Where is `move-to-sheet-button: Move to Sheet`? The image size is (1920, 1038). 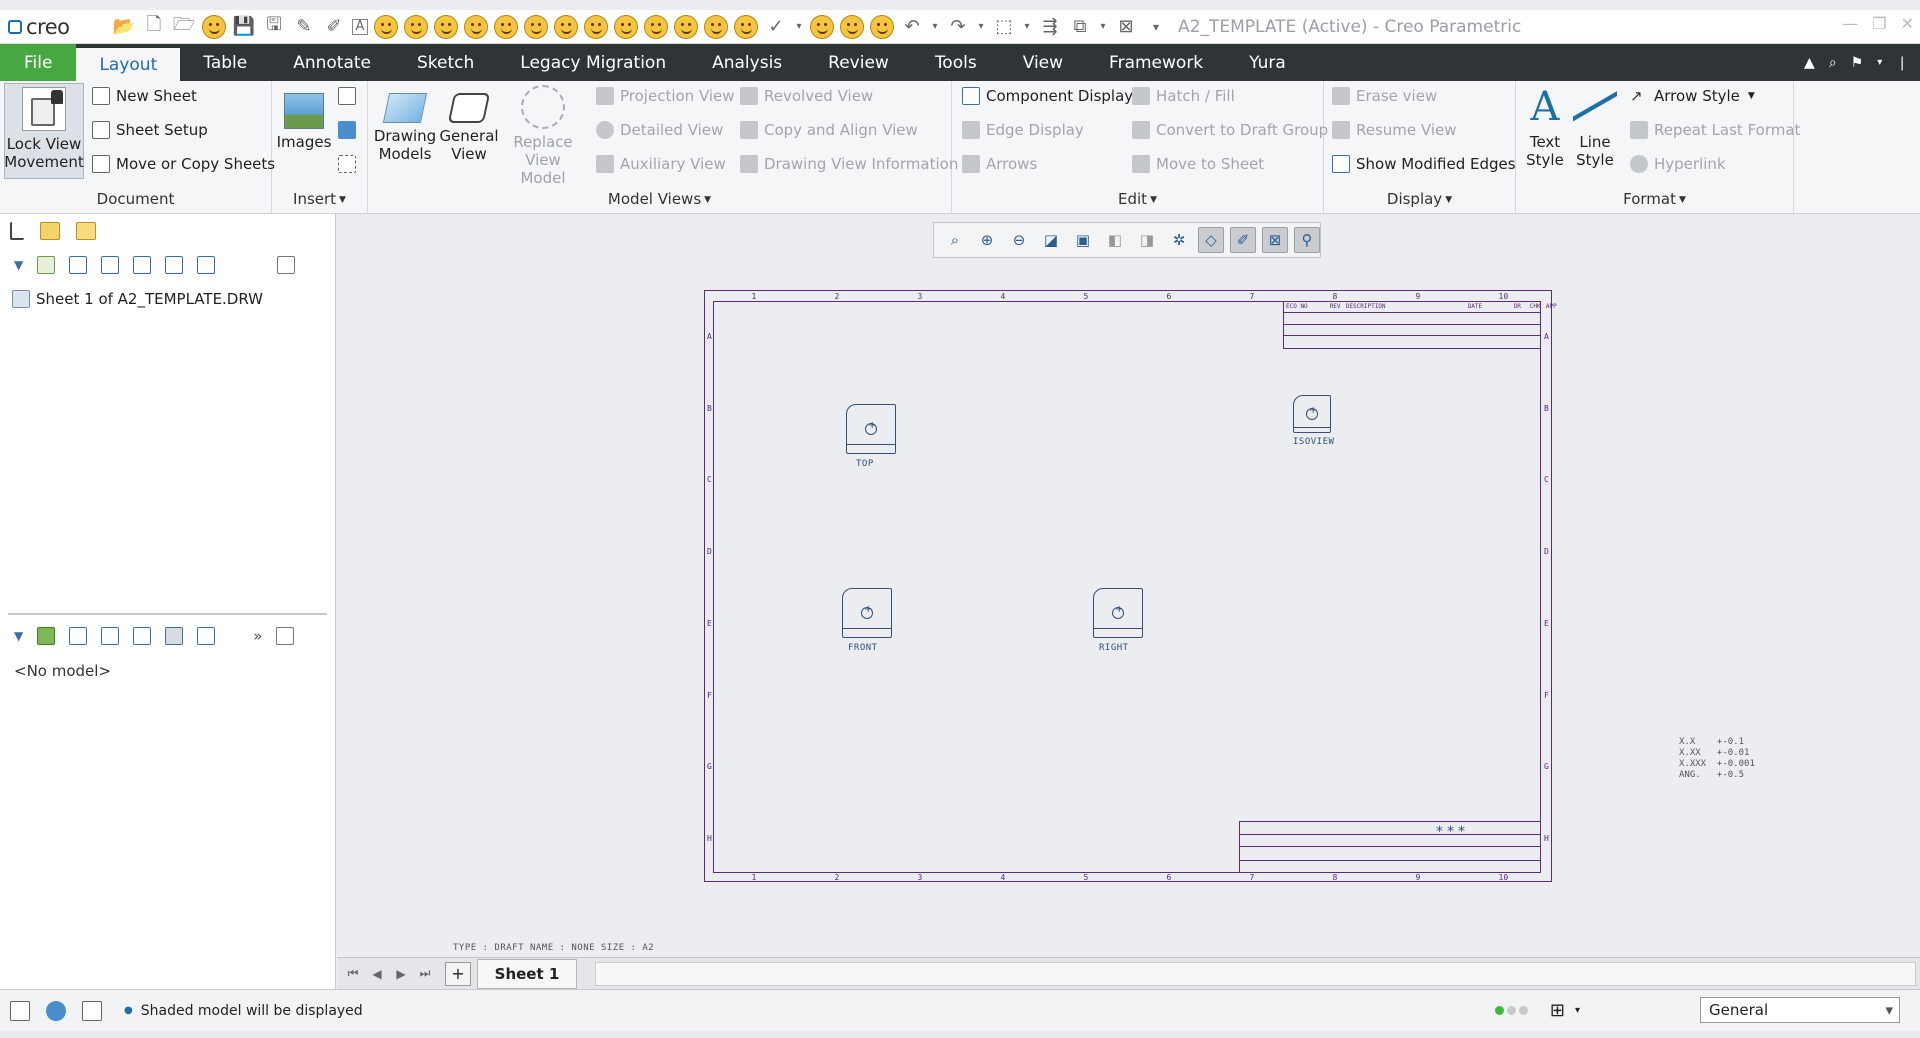
move-to-sheet-button: Move to Sheet is located at coordinates (1198, 164).